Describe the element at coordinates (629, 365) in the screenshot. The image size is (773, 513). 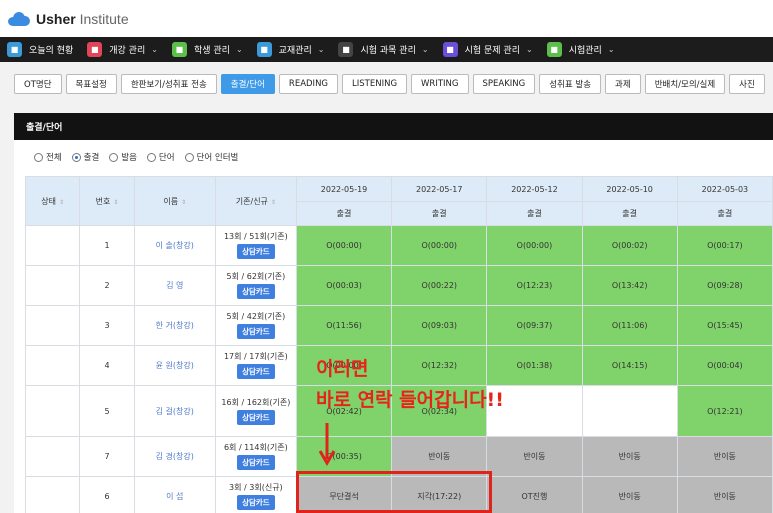
I see `attendance-cell: O(14:15)` at that location.